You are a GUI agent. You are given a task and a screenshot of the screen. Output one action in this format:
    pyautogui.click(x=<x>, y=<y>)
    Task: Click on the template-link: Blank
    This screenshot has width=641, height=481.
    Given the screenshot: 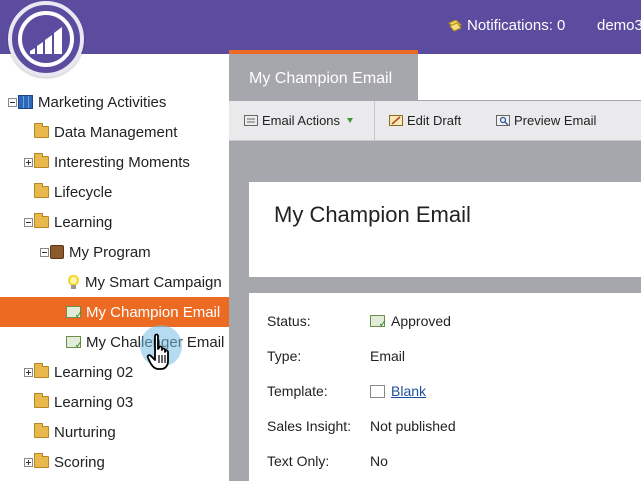 What is the action you would take?
    pyautogui.click(x=408, y=391)
    